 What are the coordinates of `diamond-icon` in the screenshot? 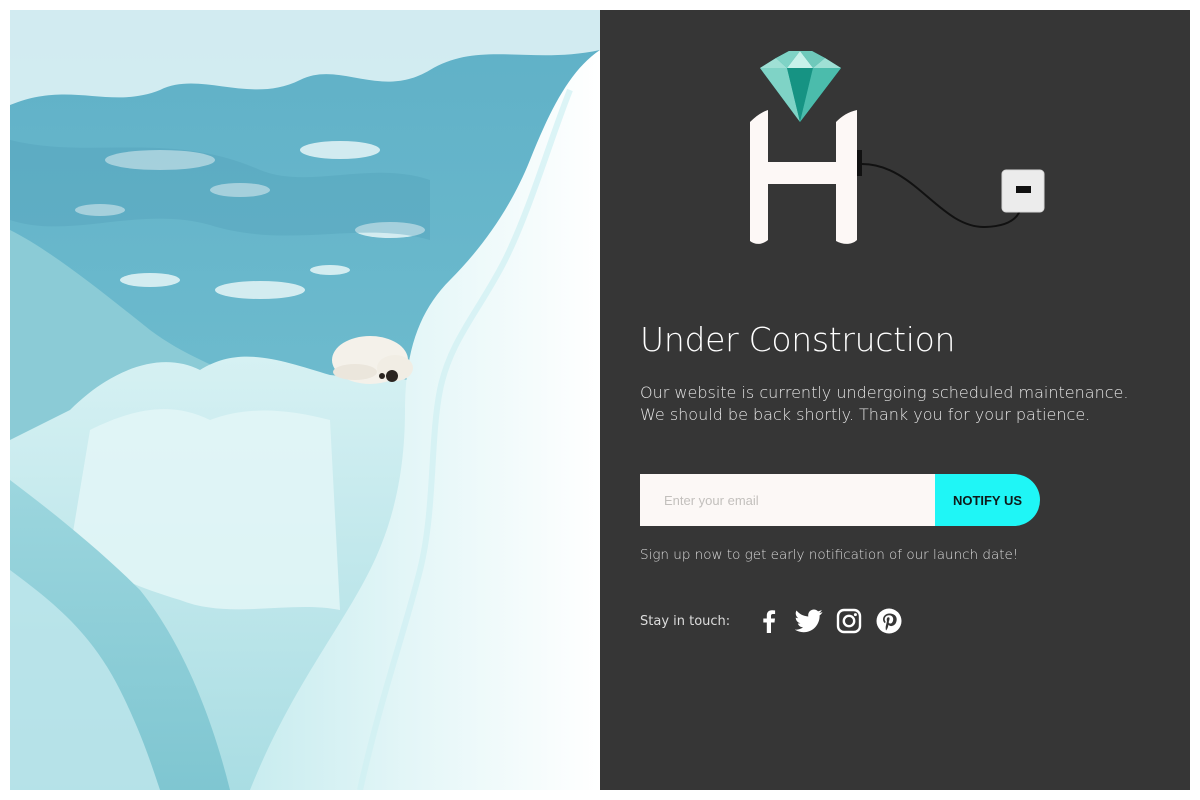 It's located at (800, 86).